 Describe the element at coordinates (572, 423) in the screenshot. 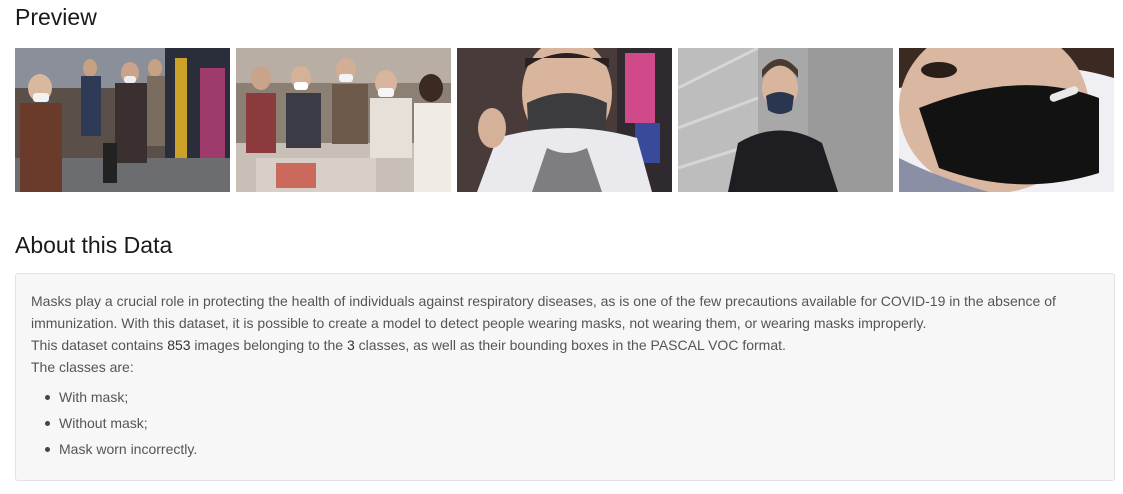

I see `list-item: Without mask;` at that location.